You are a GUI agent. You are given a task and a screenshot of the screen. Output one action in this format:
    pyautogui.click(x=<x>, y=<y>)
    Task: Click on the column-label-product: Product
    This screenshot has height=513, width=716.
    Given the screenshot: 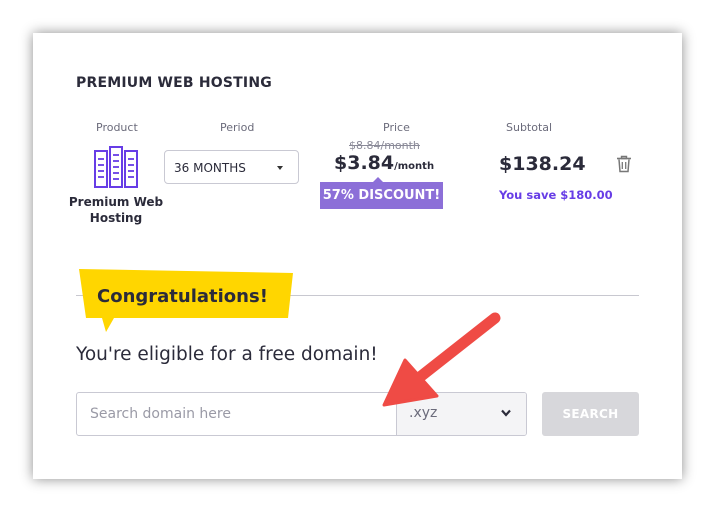 What is the action you would take?
    pyautogui.click(x=117, y=127)
    